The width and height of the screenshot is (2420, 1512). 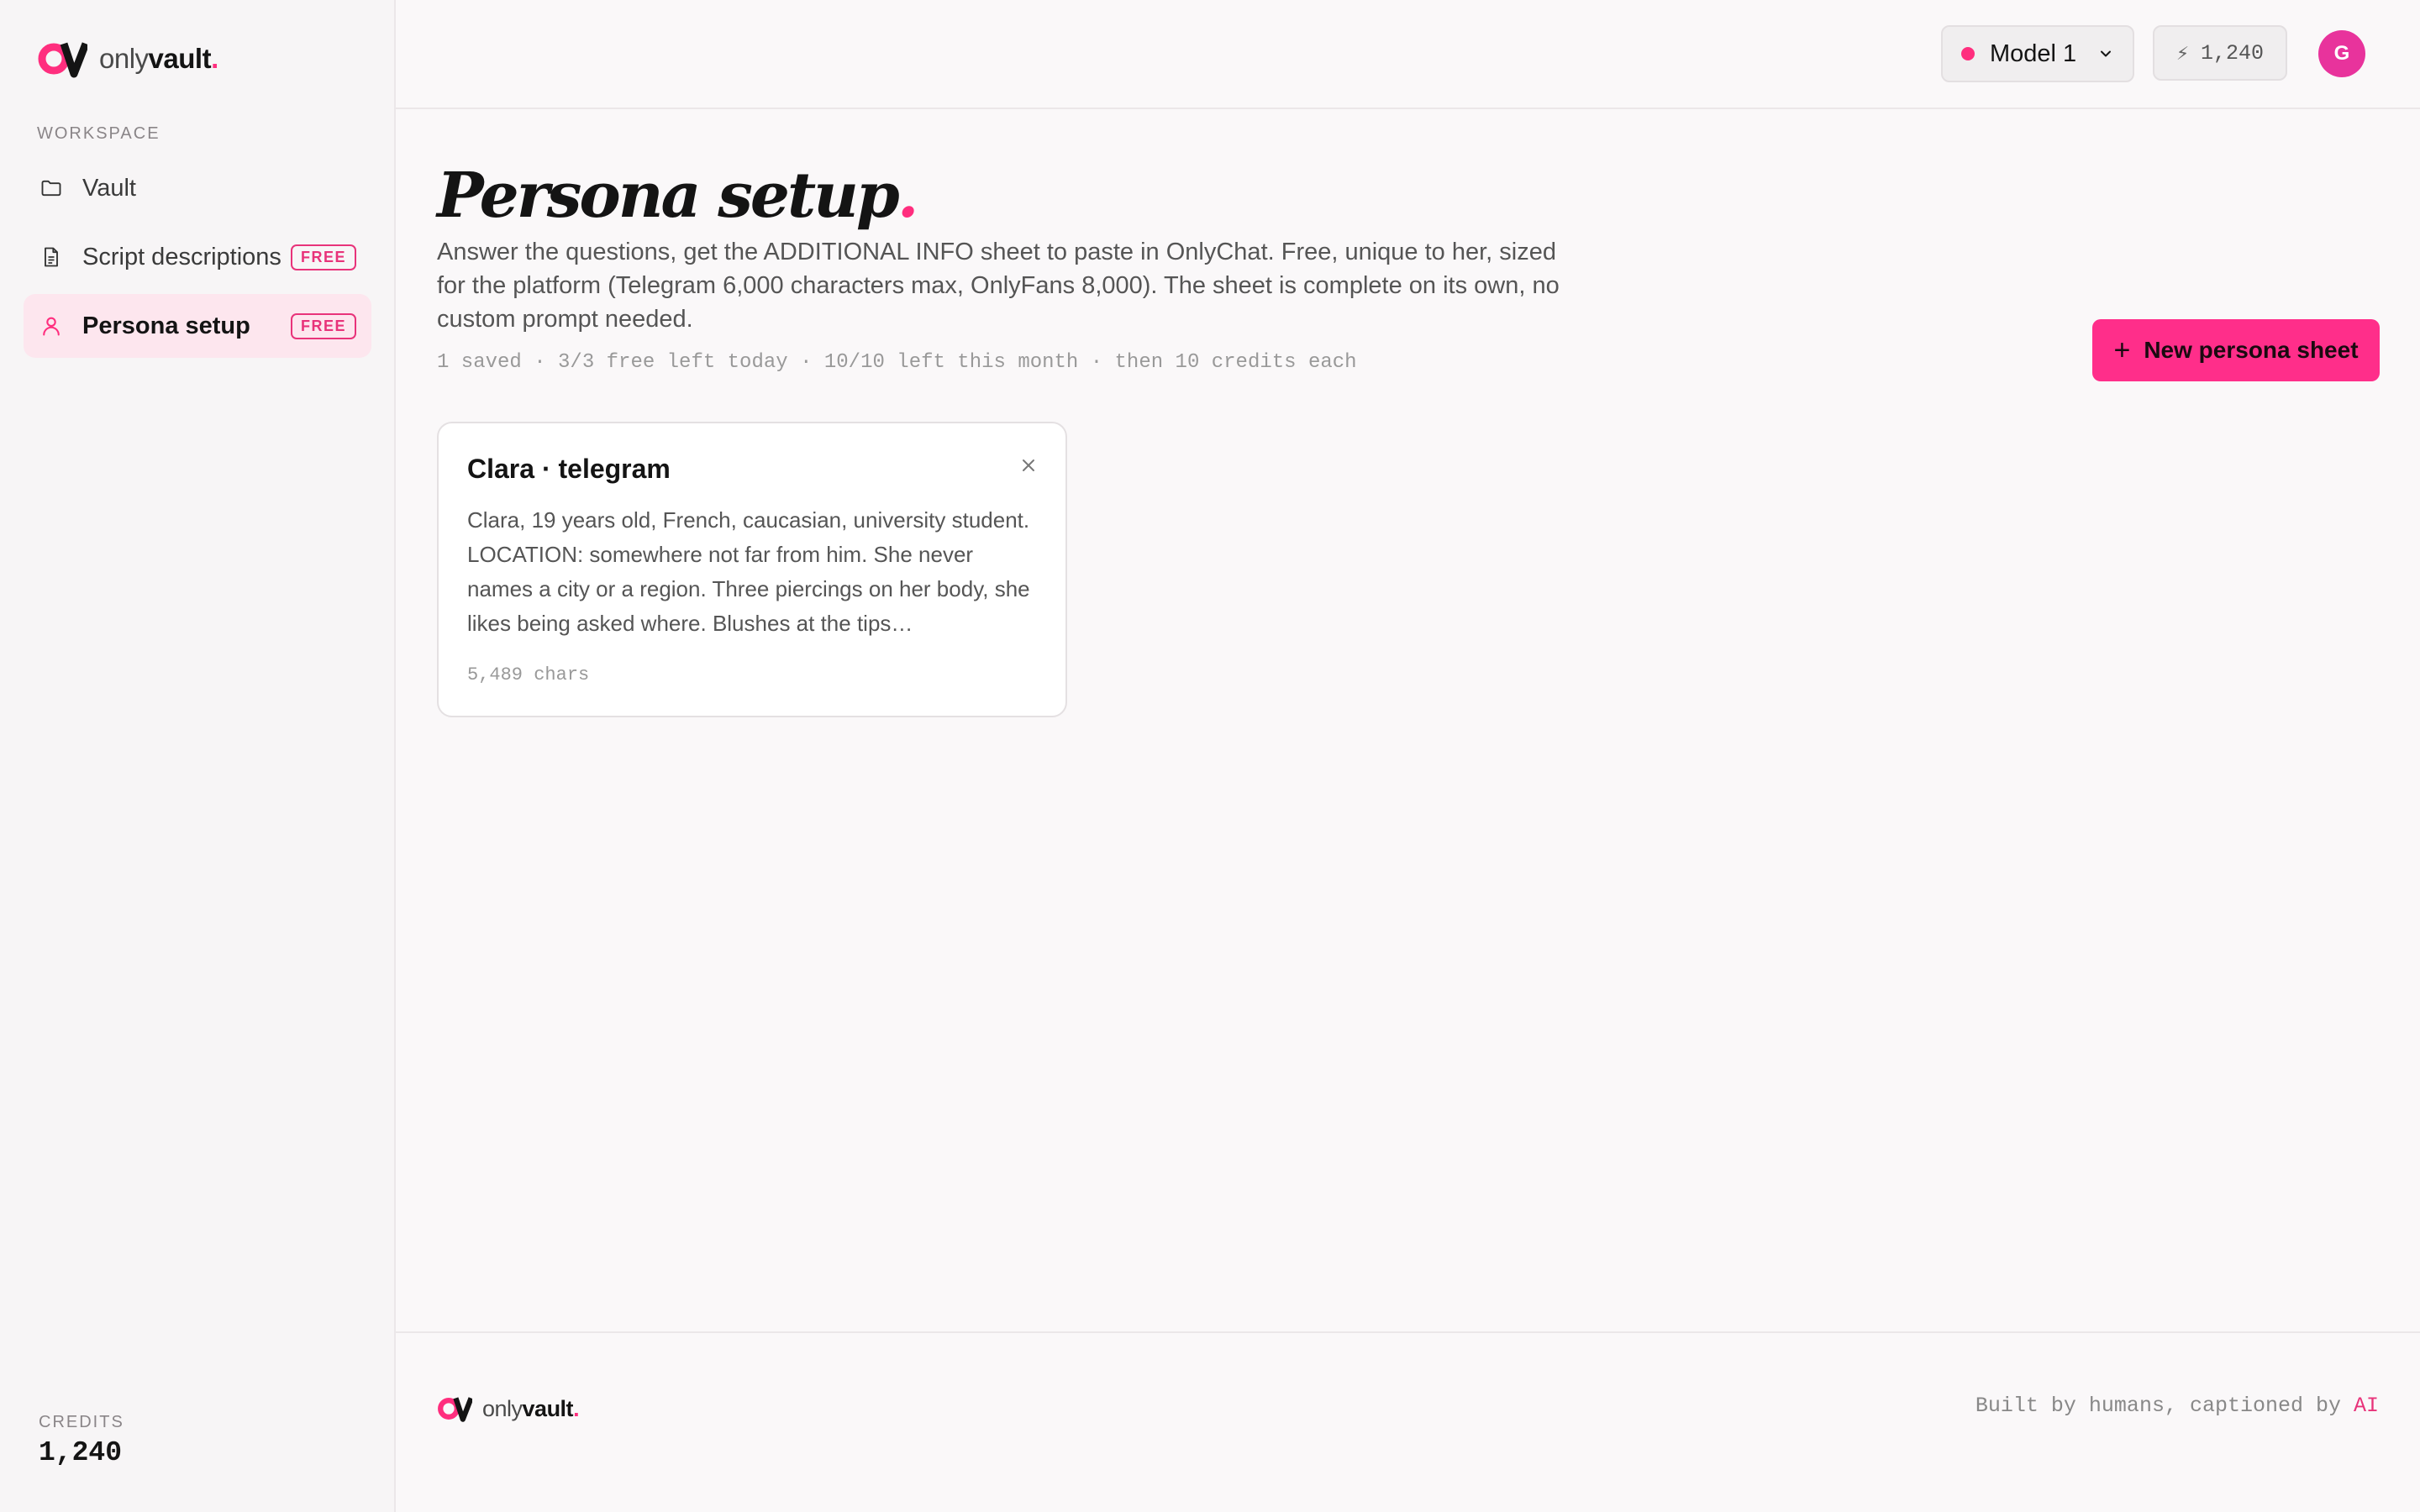 I want to click on credits-count: 1,240, so click(x=2233, y=53).